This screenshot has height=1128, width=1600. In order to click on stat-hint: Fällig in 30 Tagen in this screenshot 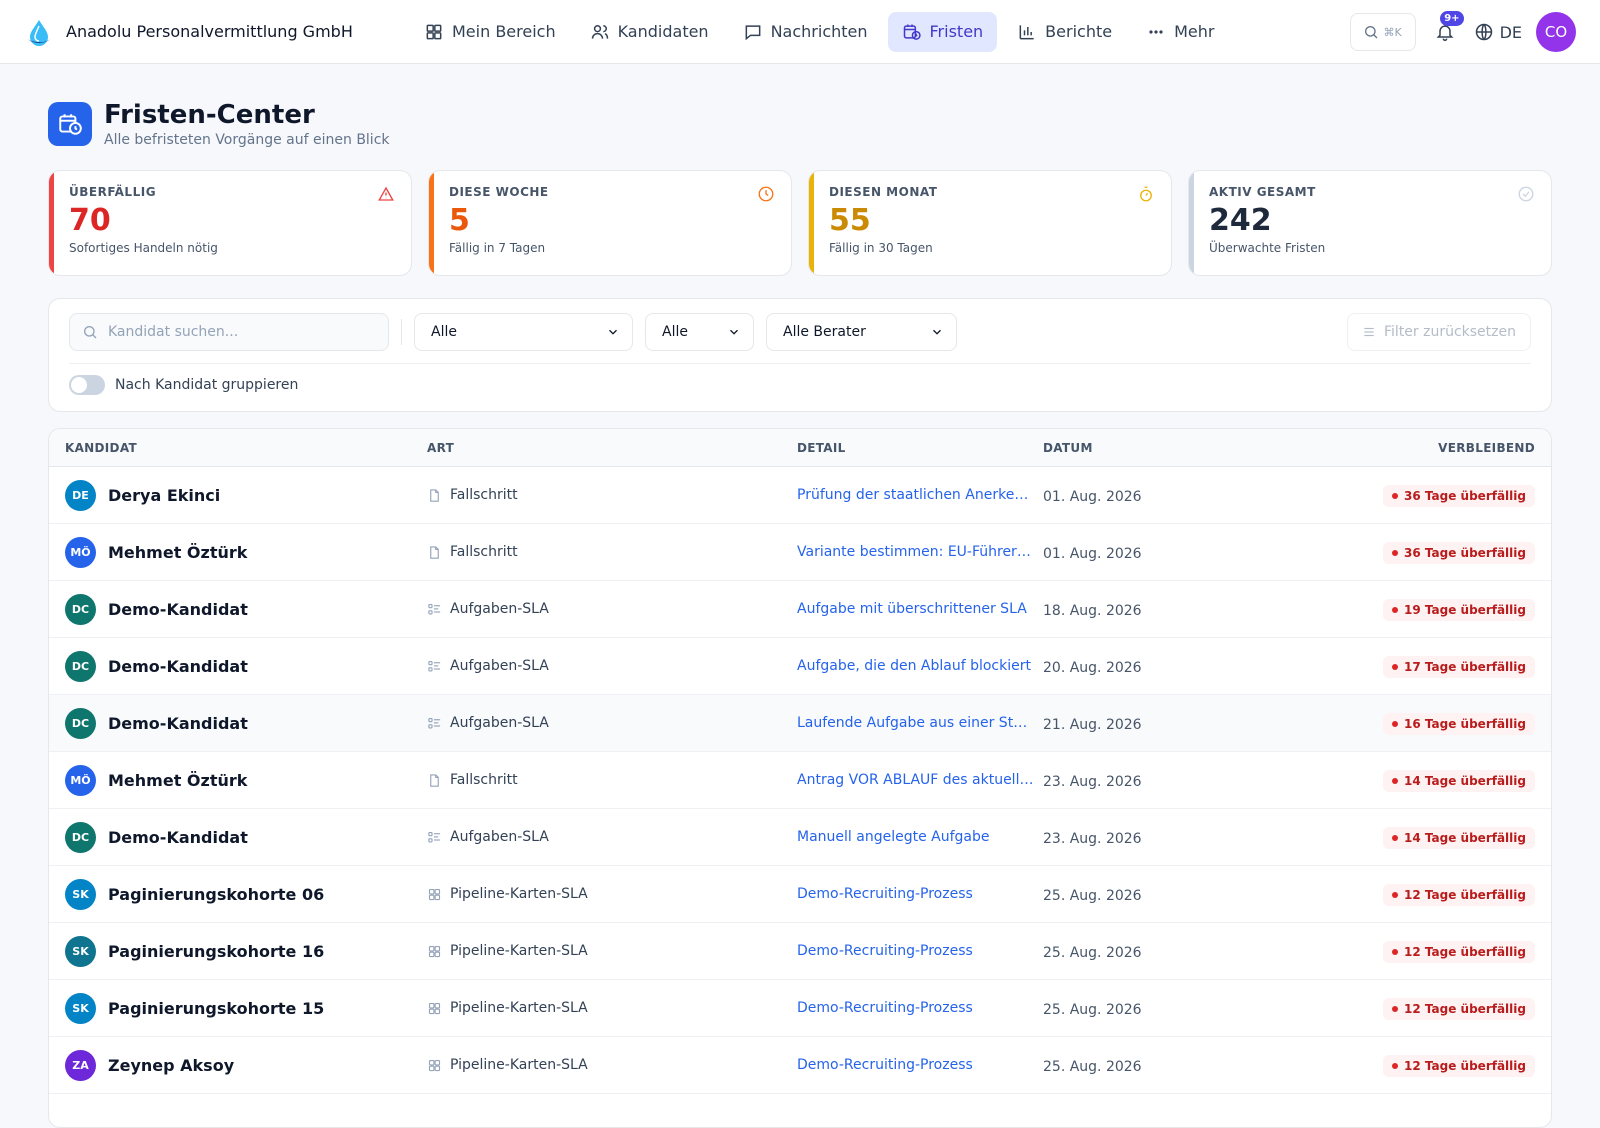, I will do `click(881, 248)`.